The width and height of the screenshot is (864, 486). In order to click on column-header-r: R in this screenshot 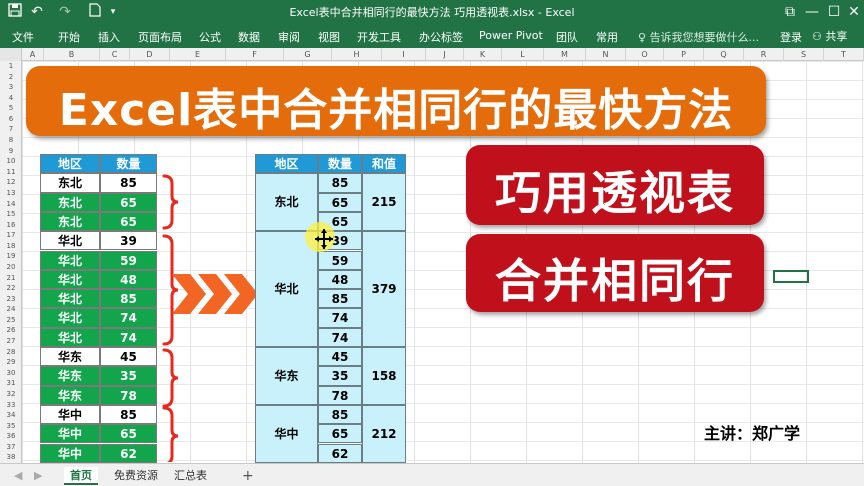, I will do `click(764, 54)`.